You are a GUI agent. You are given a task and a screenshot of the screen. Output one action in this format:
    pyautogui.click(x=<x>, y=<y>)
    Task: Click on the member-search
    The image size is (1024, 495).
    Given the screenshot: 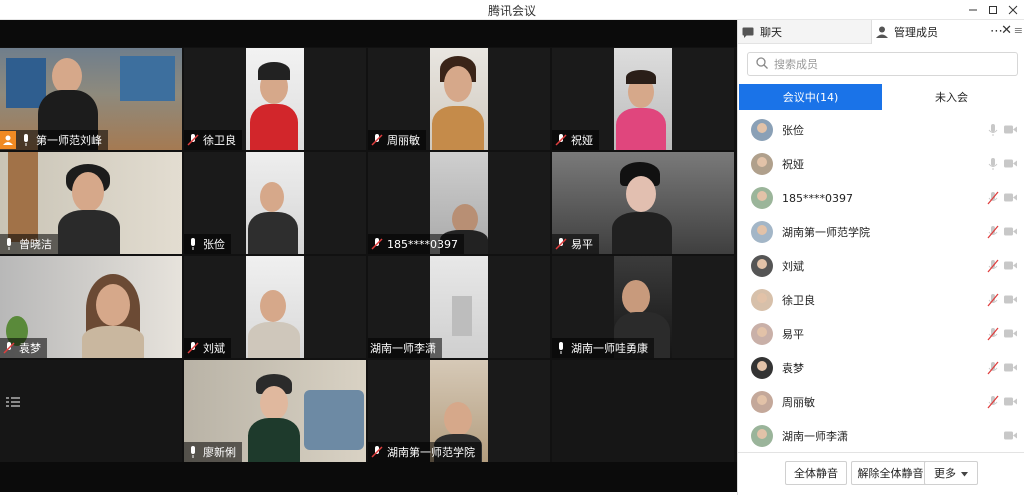 What is the action you would take?
    pyautogui.click(x=882, y=64)
    